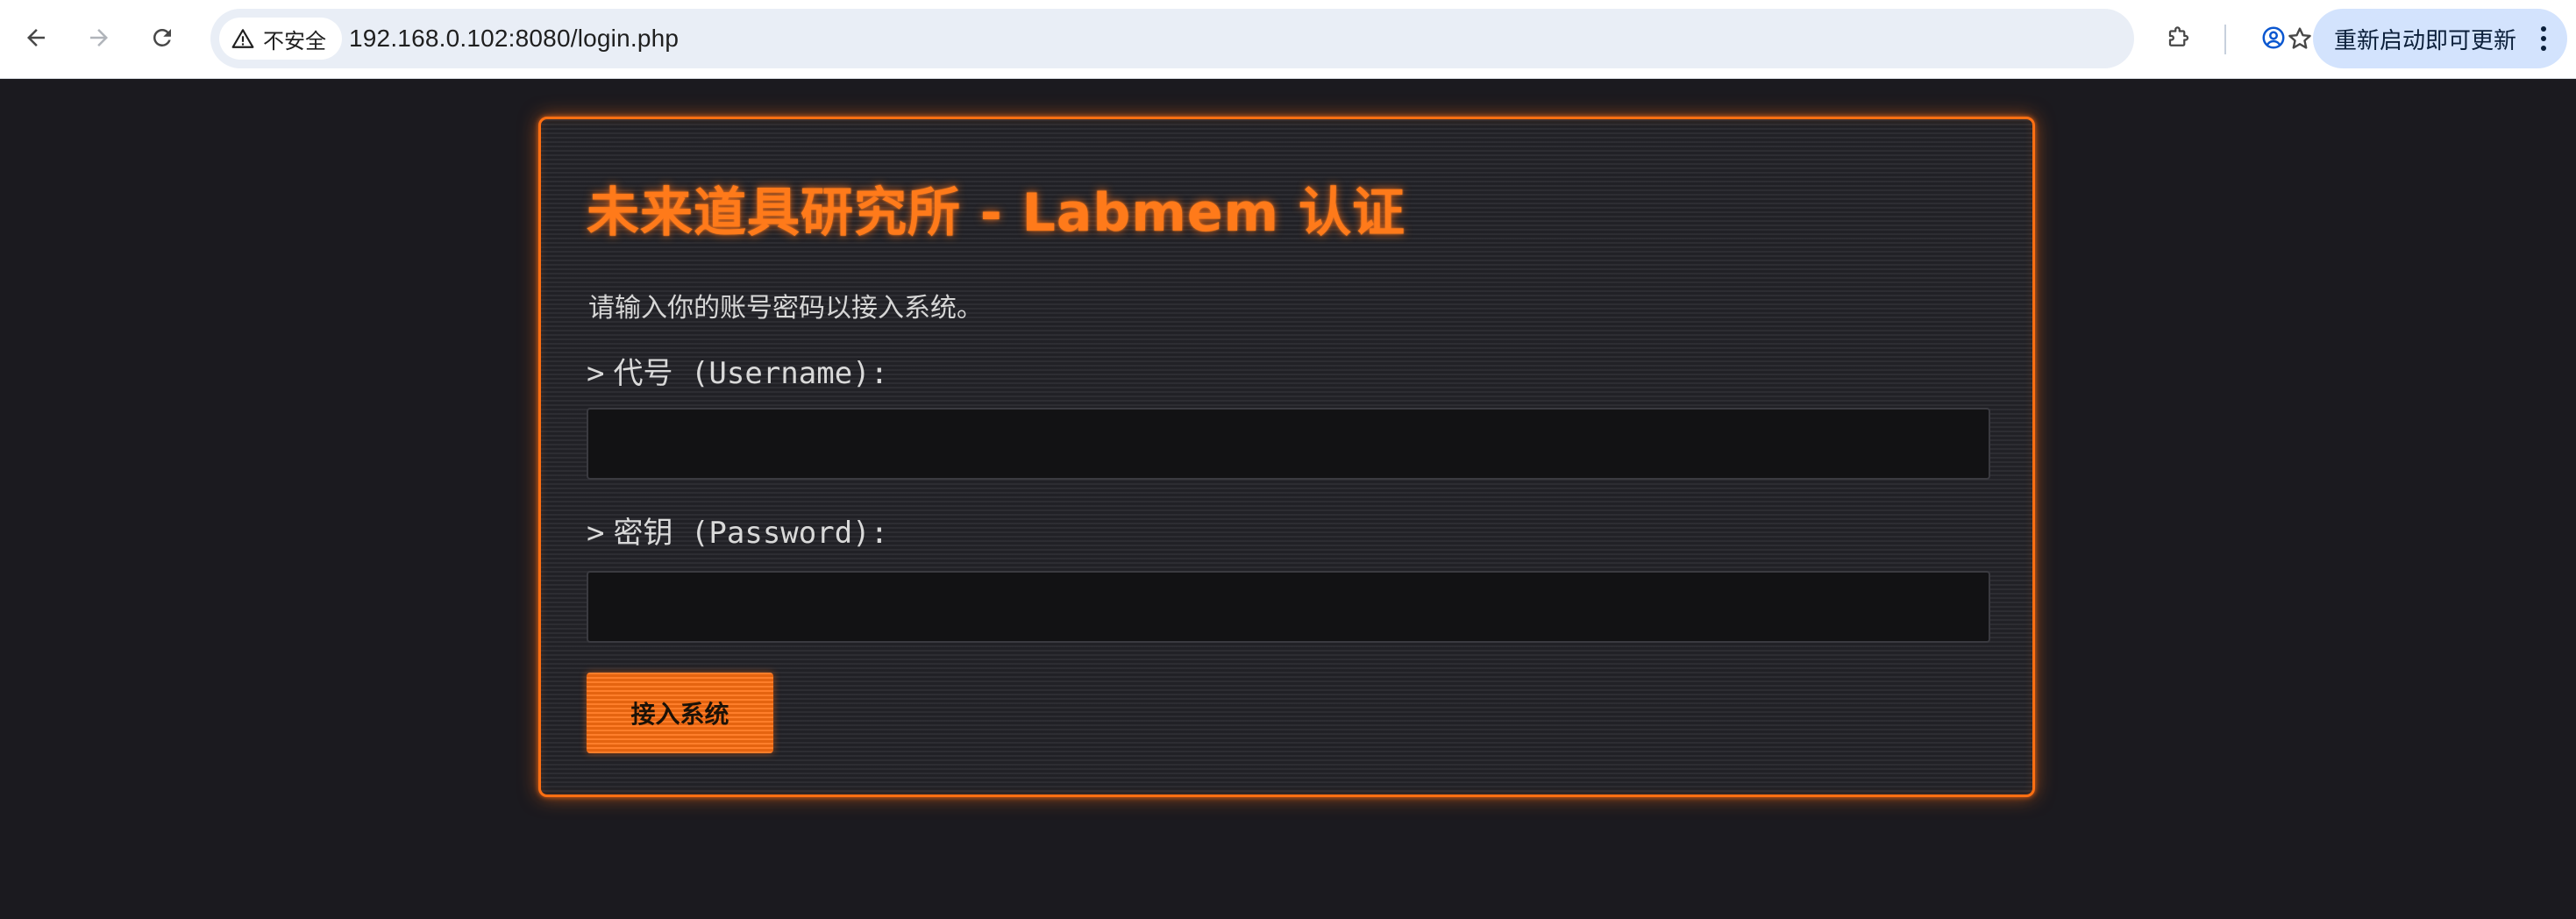 This screenshot has width=2576, height=919. What do you see at coordinates (751, 373) in the screenshot?
I see `username-label-text: 代号 (Username):` at bounding box center [751, 373].